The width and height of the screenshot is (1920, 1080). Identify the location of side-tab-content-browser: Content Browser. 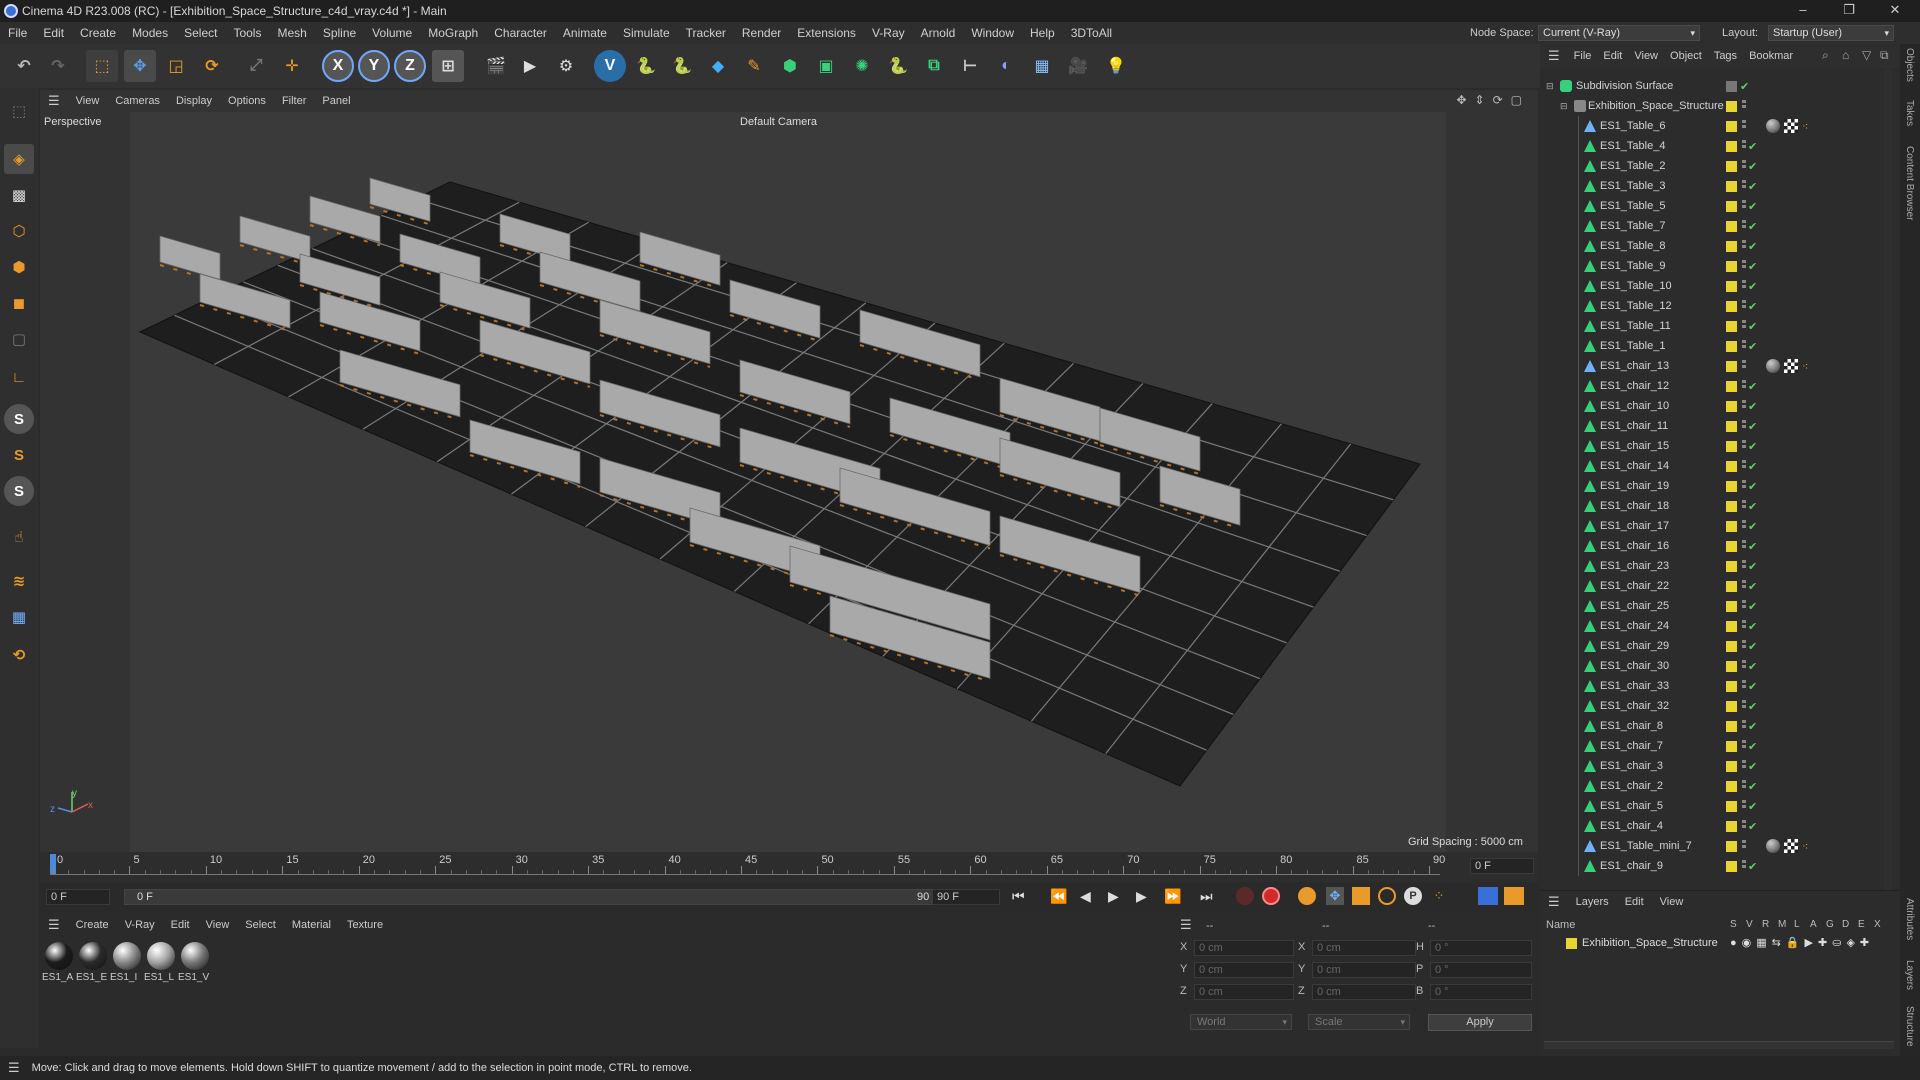
(1909, 183).